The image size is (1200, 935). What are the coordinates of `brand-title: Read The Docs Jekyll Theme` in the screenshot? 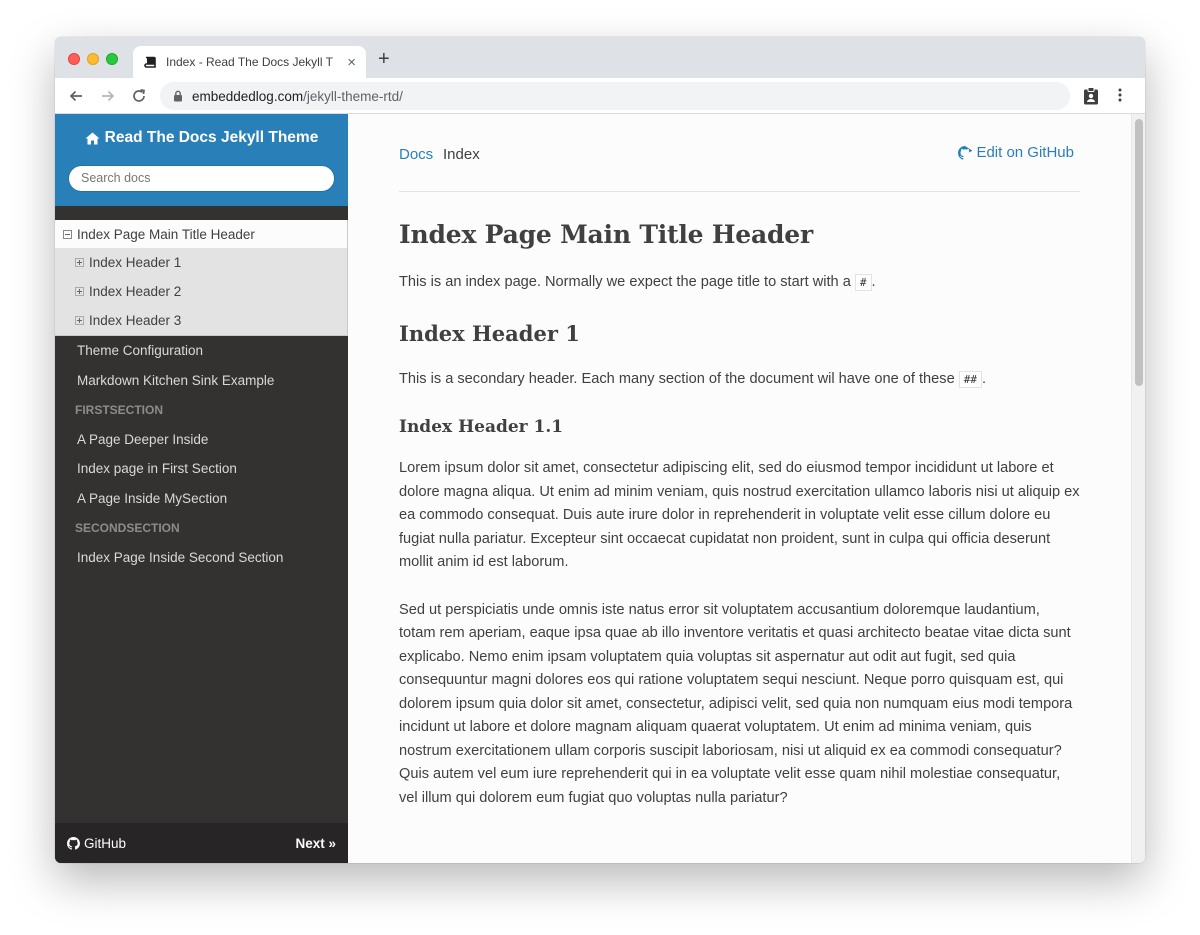 It's located at (211, 137).